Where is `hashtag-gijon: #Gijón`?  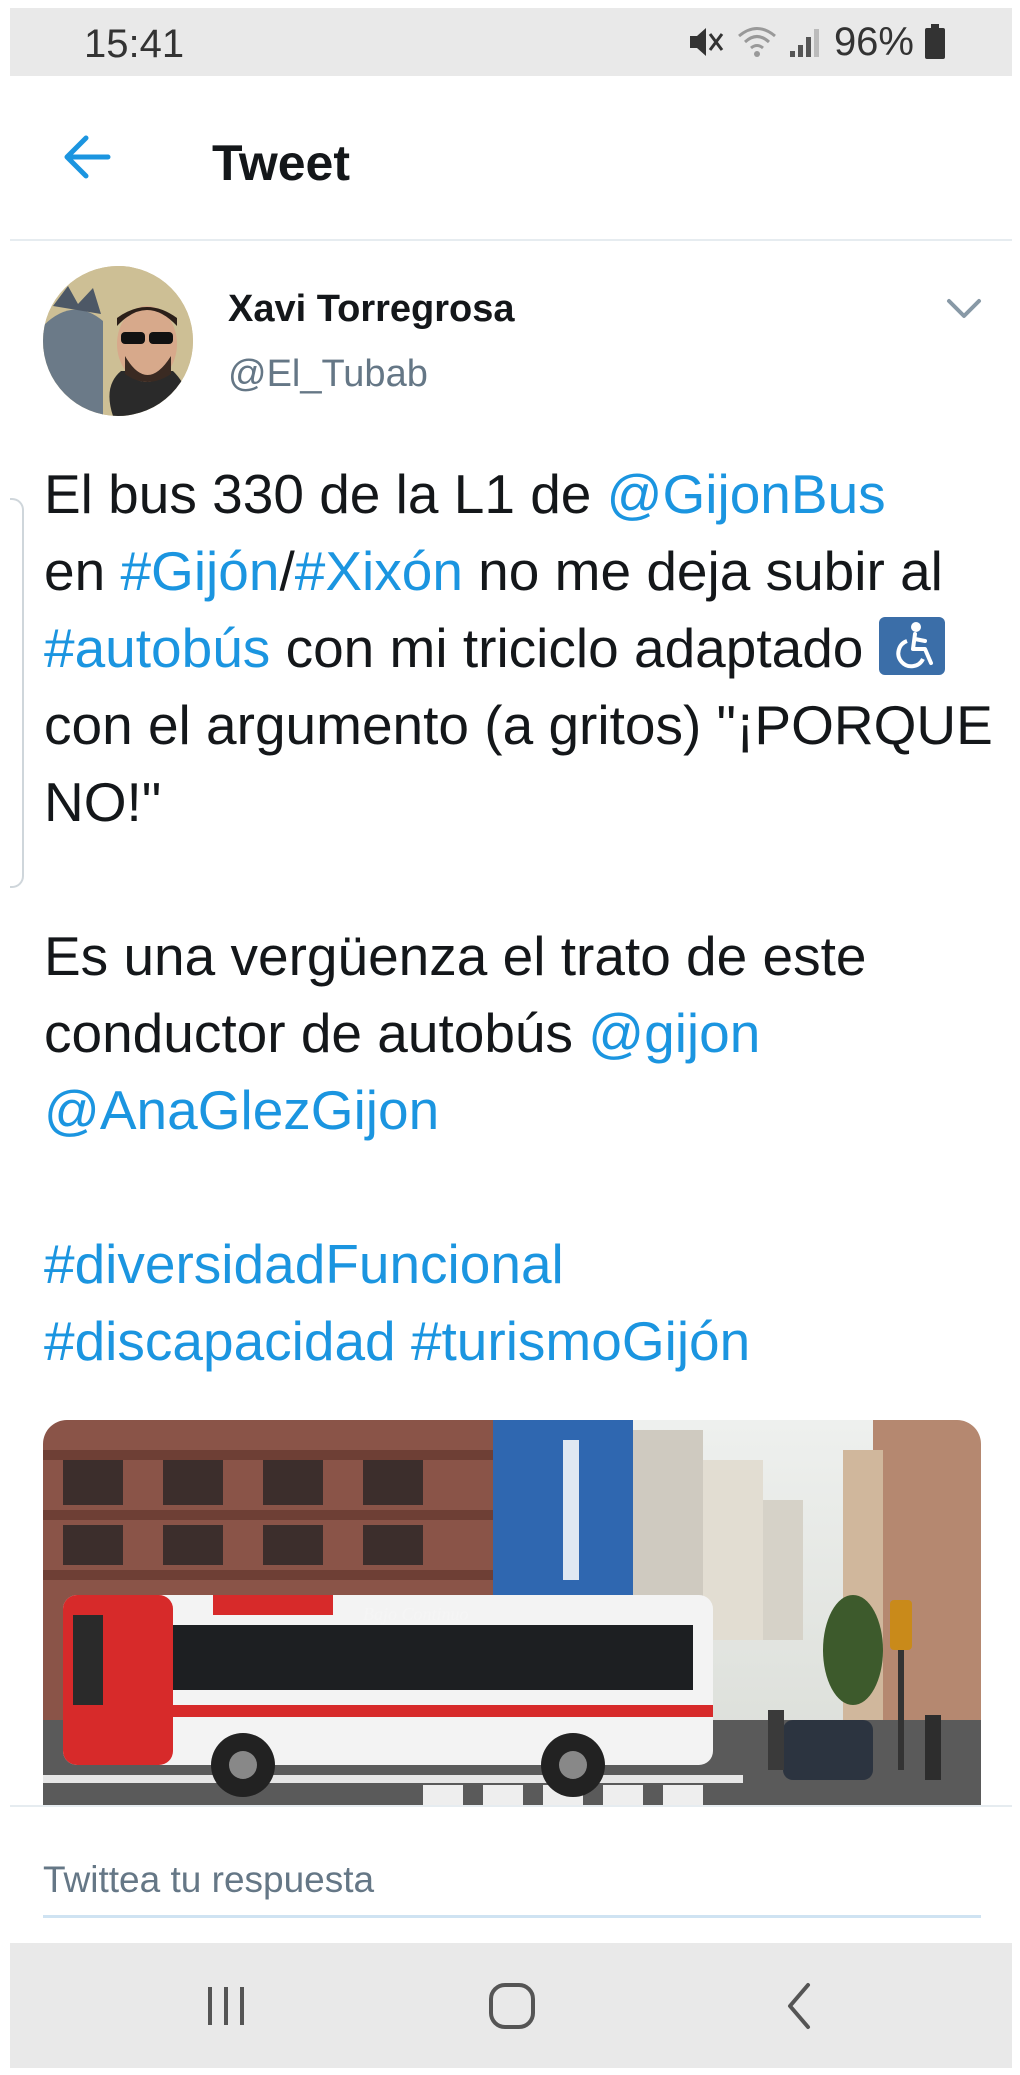
hashtag-gijon: #Gijón is located at coordinates (199, 571).